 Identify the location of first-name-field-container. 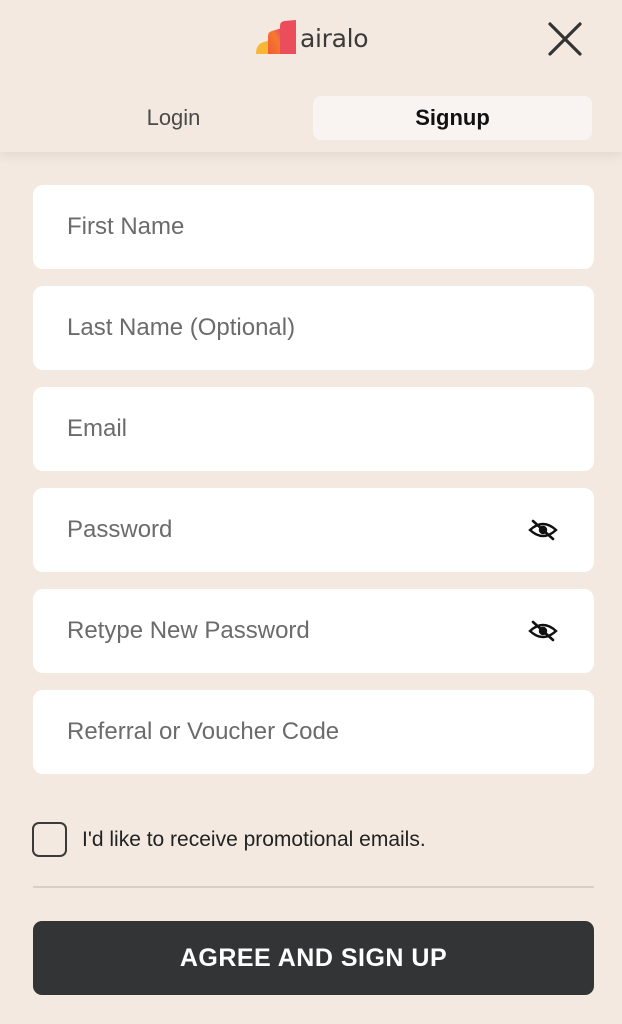
(313, 227).